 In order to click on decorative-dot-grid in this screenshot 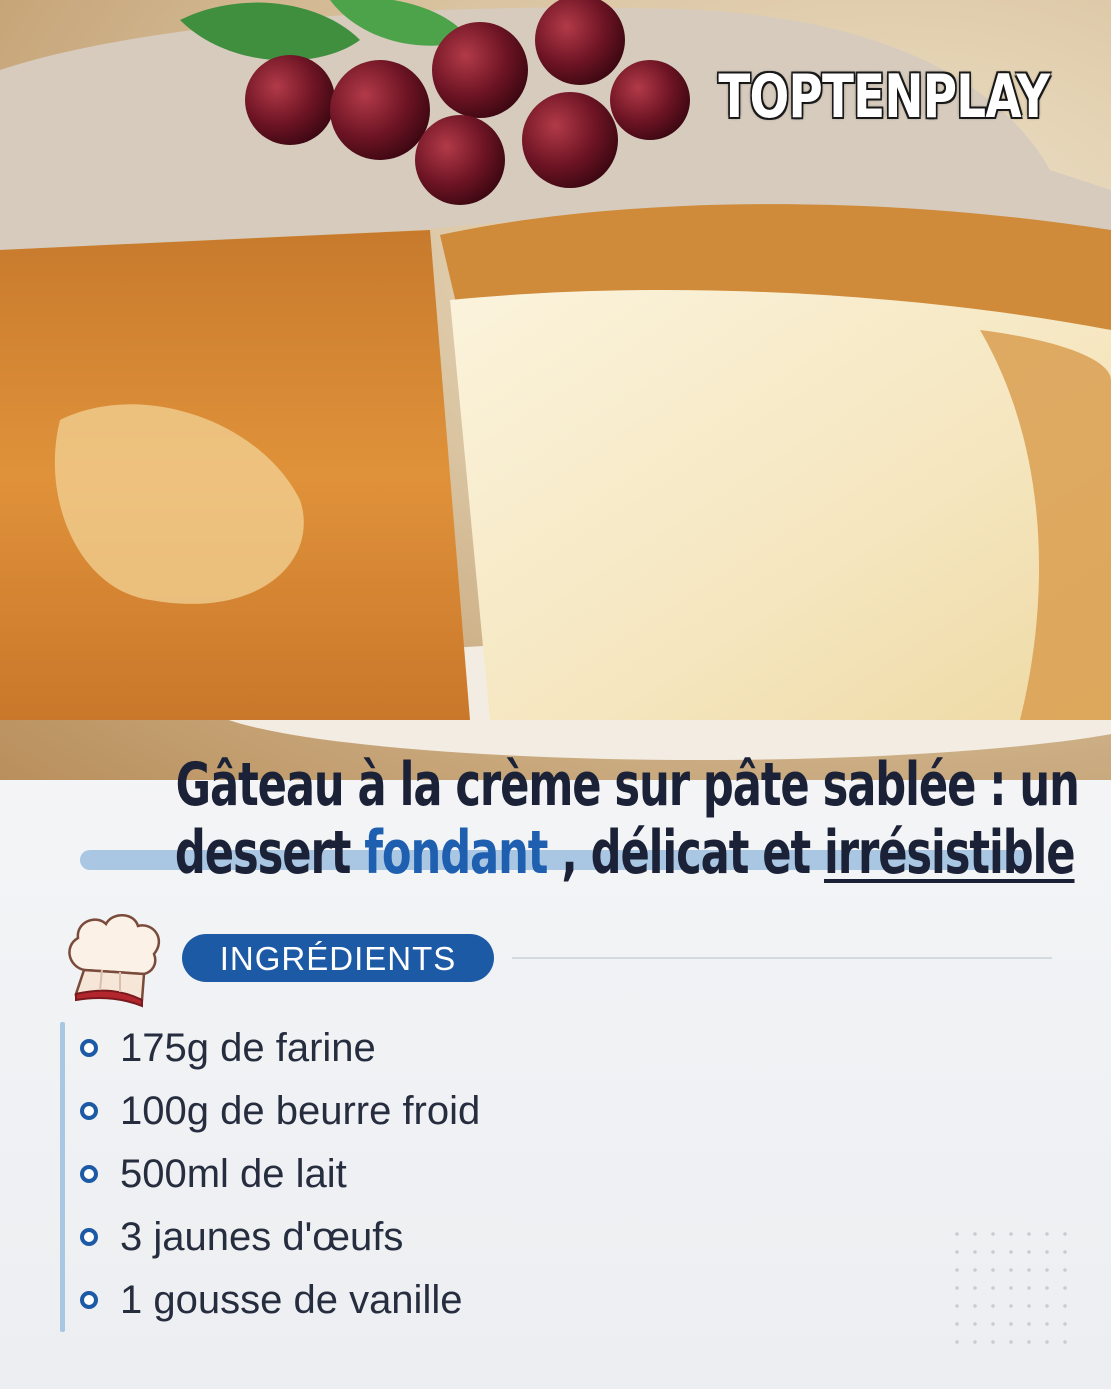, I will do `click(1008, 1285)`.